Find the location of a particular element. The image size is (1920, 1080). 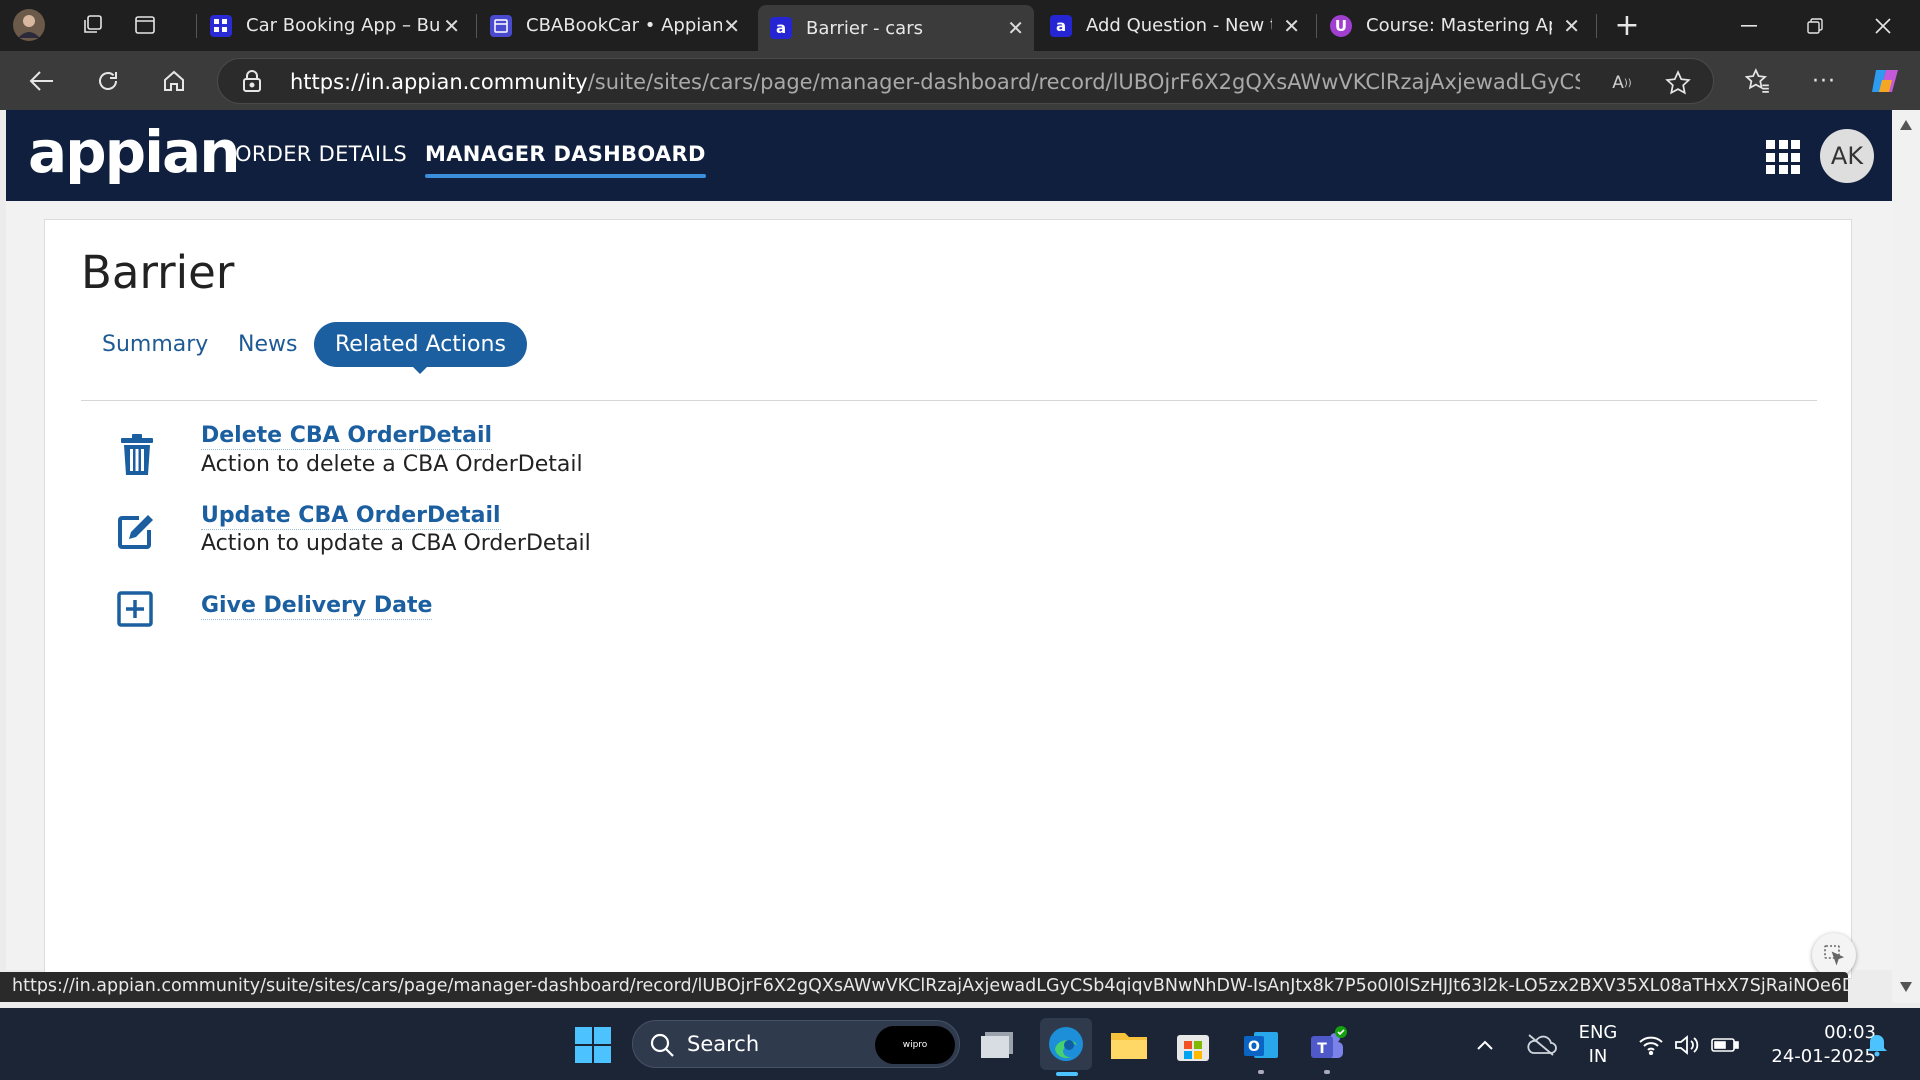

outlook-icon: O is located at coordinates (1261, 1049).